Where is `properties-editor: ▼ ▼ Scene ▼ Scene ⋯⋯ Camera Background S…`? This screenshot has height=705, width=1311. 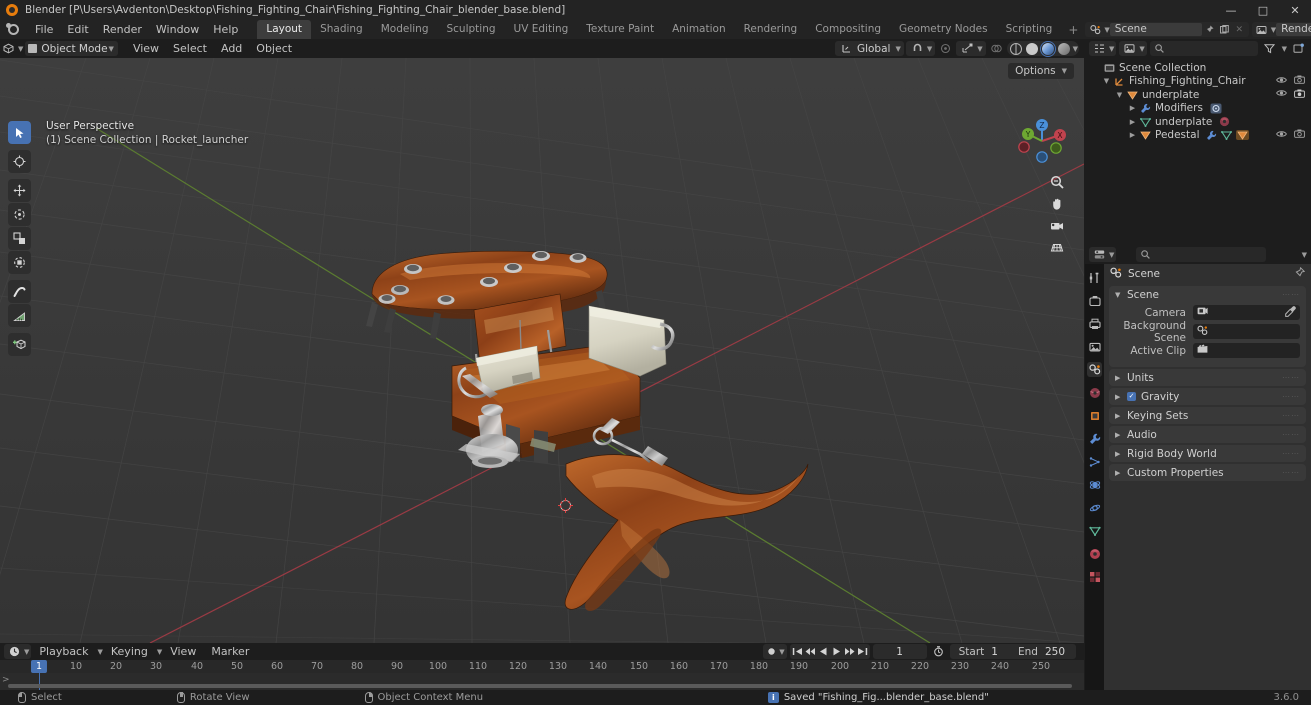
properties-editor: ▼ ▼ Scene ▼ Scene ⋯⋯ Camera Background S… is located at coordinates (1198, 467).